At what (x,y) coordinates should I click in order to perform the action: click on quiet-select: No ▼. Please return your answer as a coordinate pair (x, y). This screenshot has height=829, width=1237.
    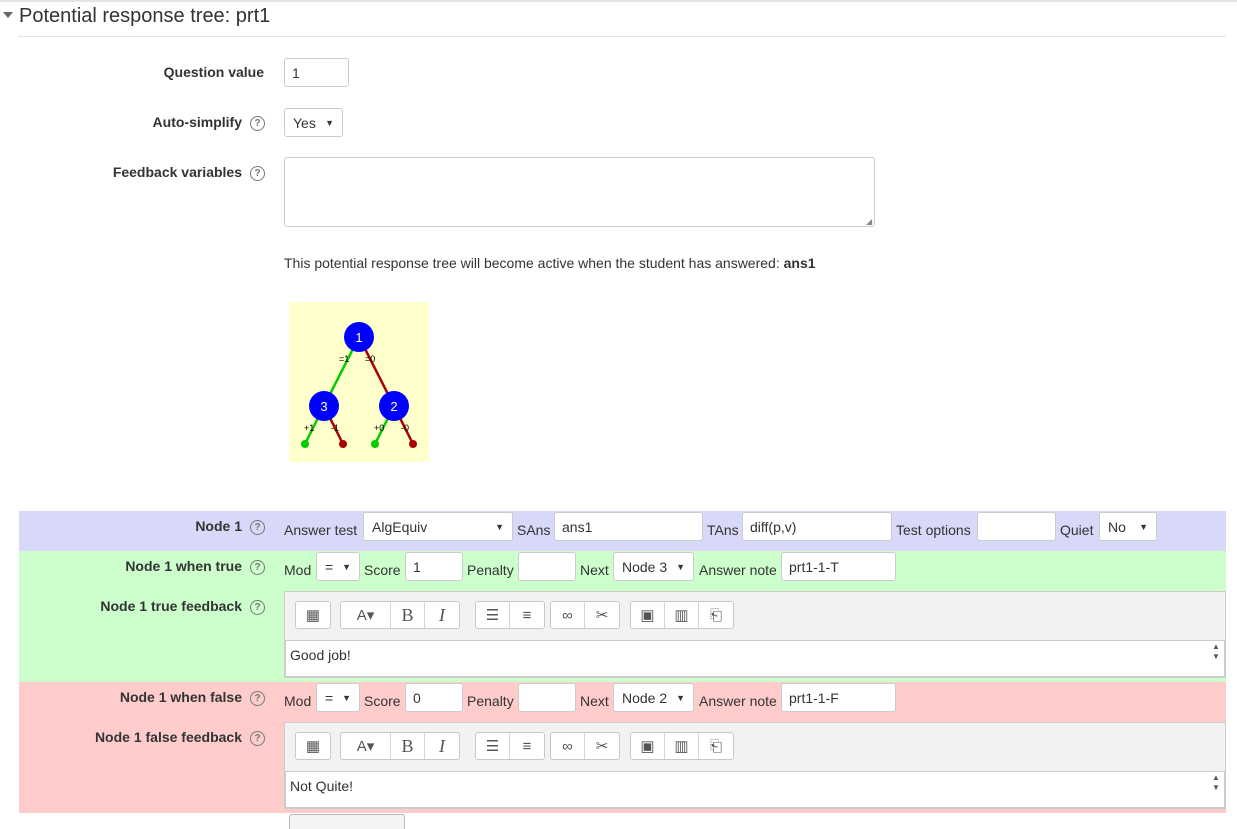
    Looking at the image, I should click on (1128, 526).